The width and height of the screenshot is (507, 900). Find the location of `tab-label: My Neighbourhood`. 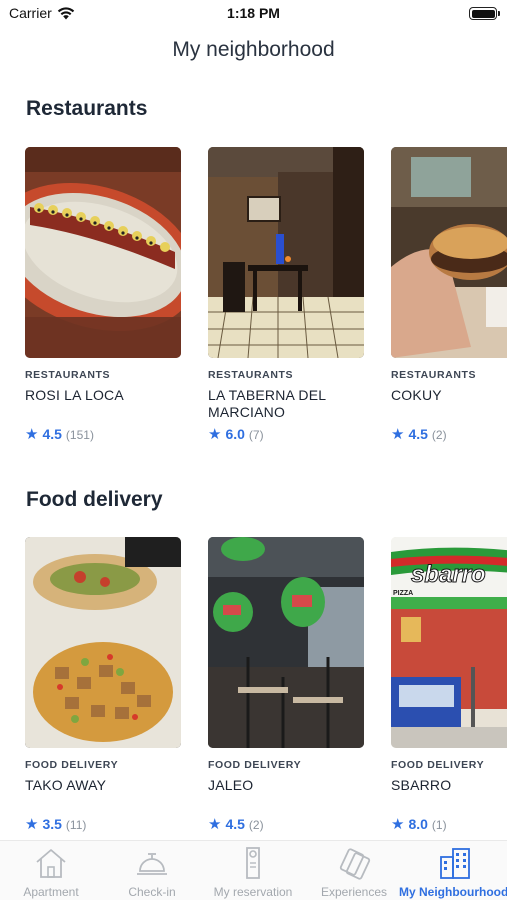

tab-label: My Neighbourhood is located at coordinates (453, 892).